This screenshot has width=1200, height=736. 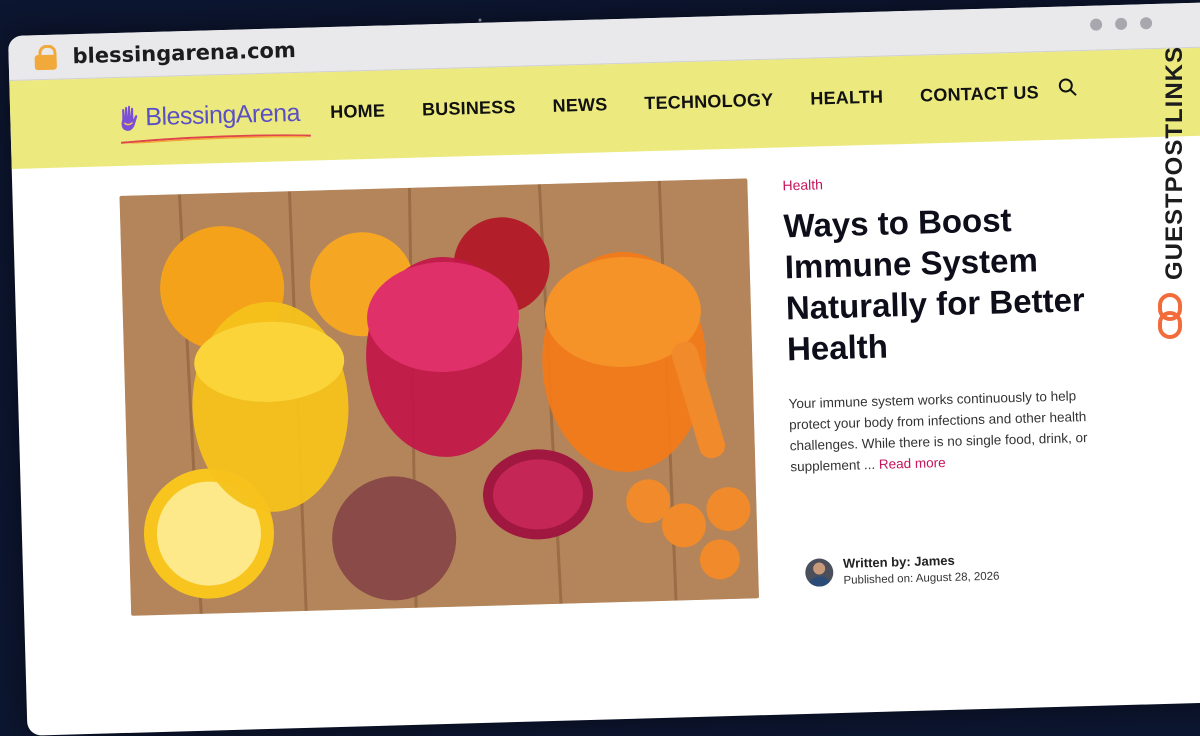 What do you see at coordinates (942, 181) in the screenshot?
I see `category-link: Health` at bounding box center [942, 181].